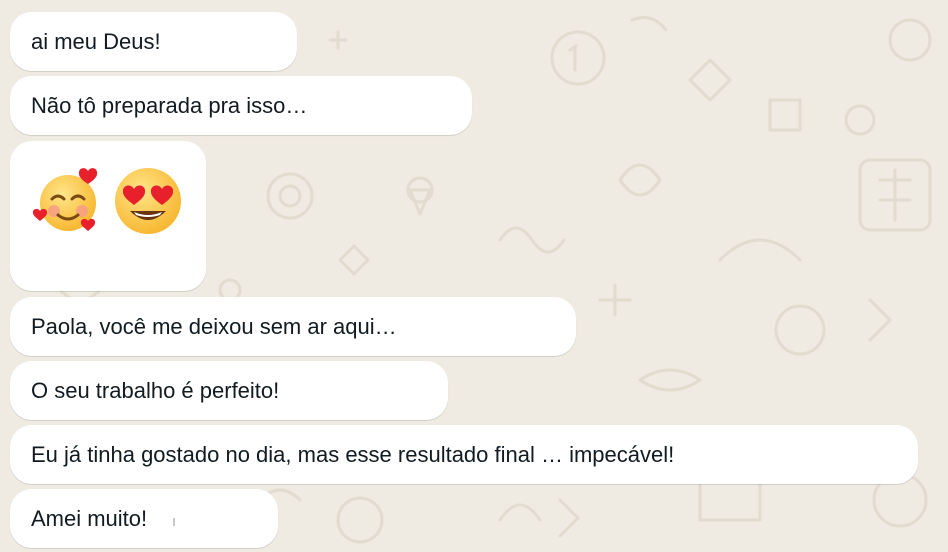 Image resolution: width=948 pixels, height=552 pixels. I want to click on smiling-face-with-heart-eyes-icon, so click(148, 201).